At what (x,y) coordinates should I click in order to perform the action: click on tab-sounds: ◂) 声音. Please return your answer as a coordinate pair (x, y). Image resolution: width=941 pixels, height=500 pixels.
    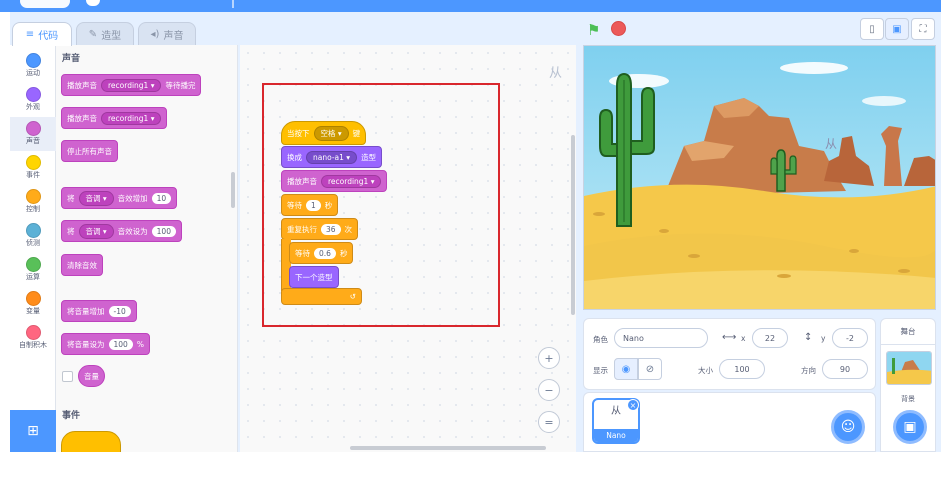
    Looking at the image, I should click on (167, 34).